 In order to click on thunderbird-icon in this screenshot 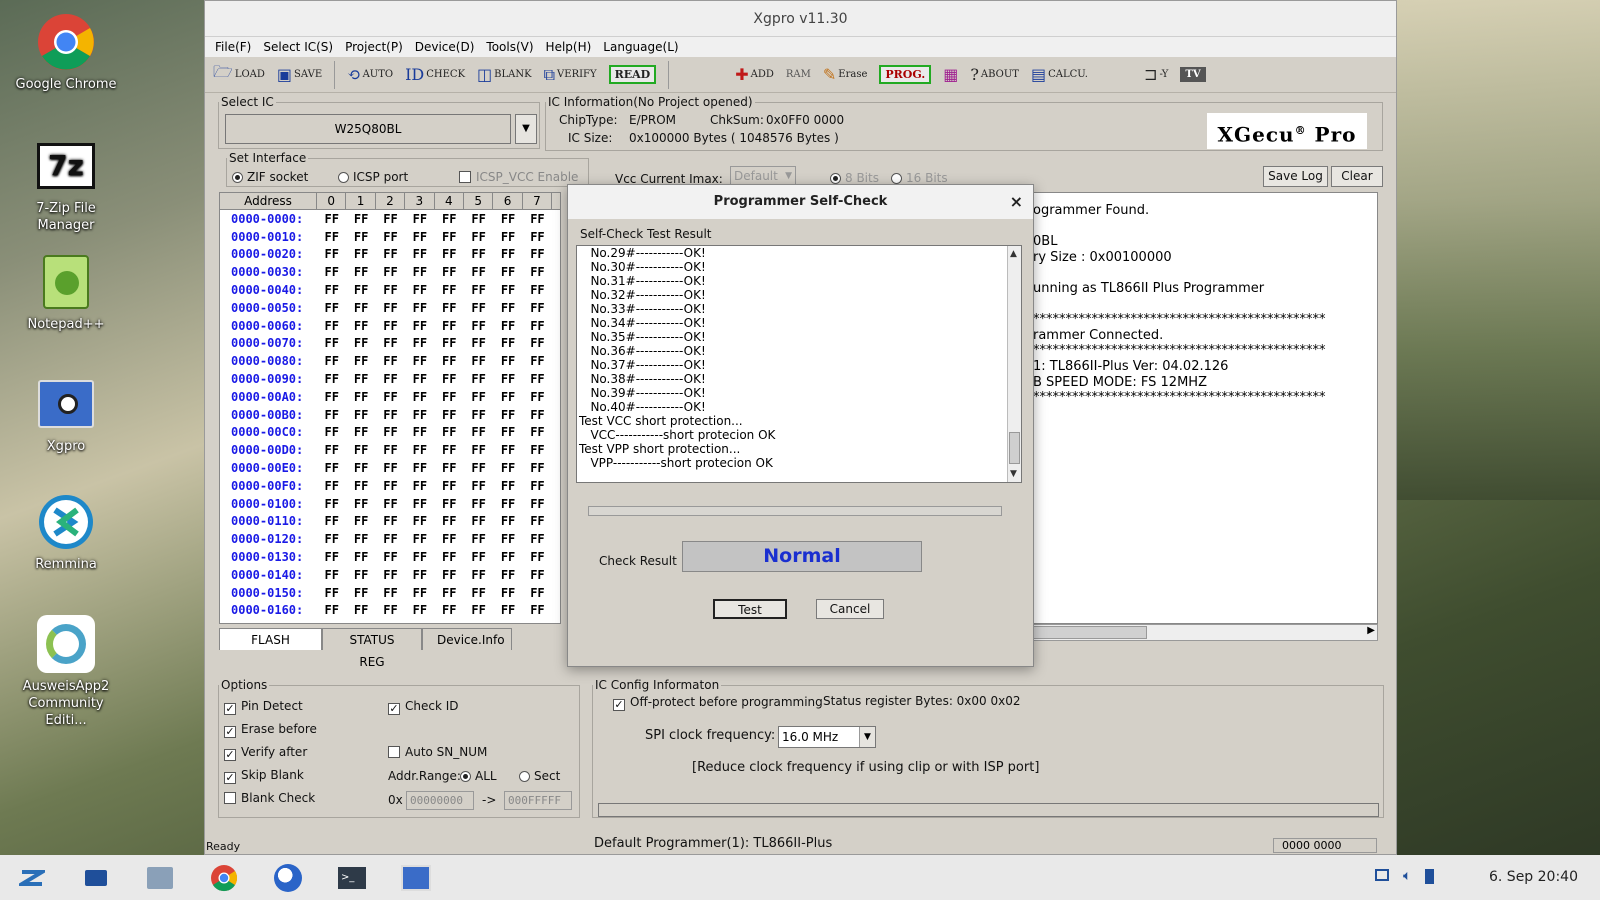, I will do `click(288, 877)`.